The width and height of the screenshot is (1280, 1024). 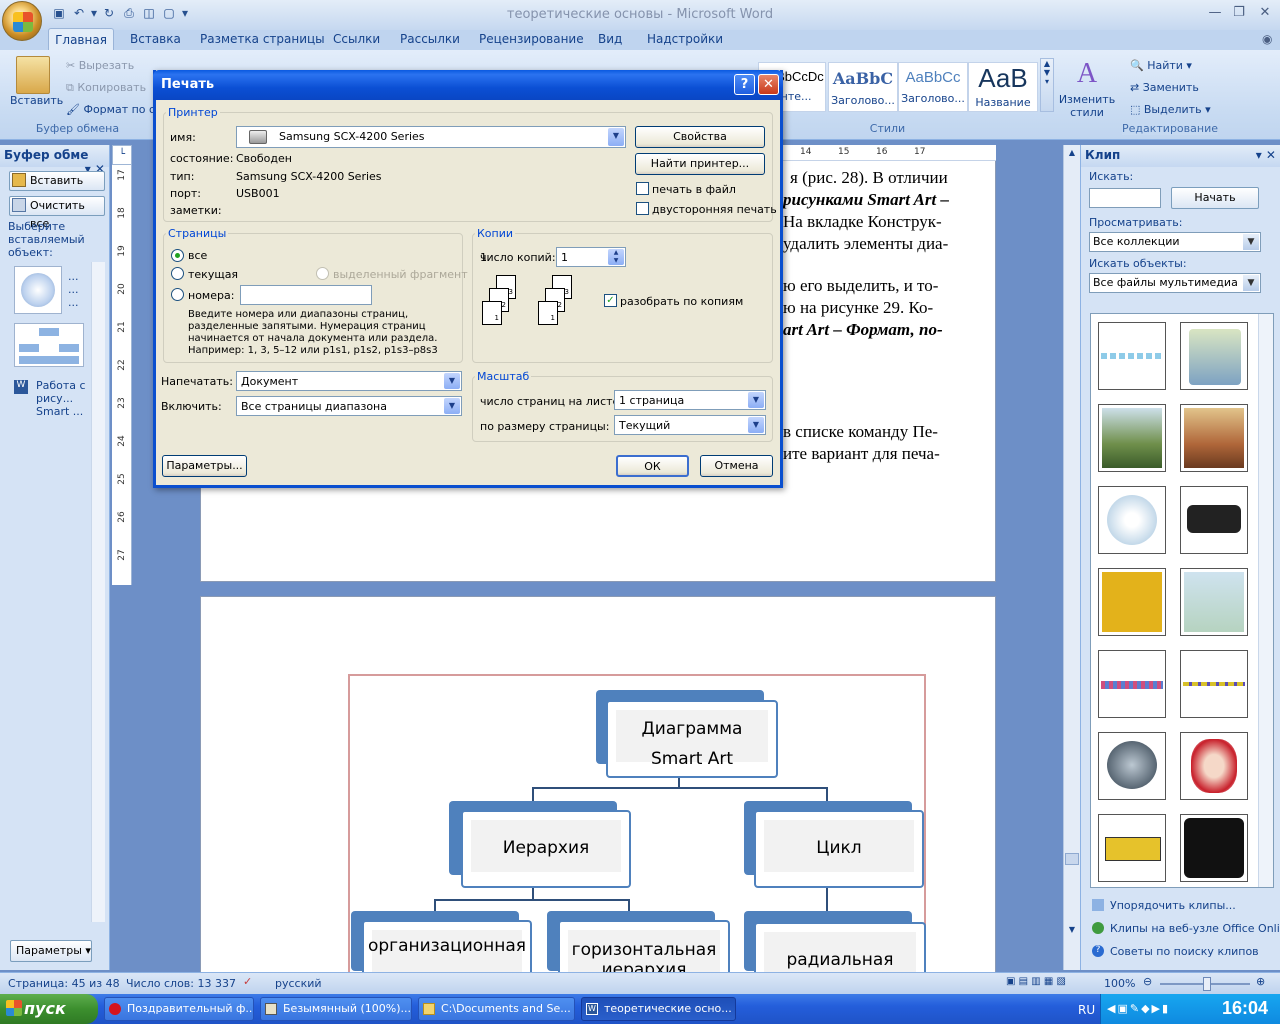 What do you see at coordinates (1072, 859) in the screenshot?
I see `scroll-thumb` at bounding box center [1072, 859].